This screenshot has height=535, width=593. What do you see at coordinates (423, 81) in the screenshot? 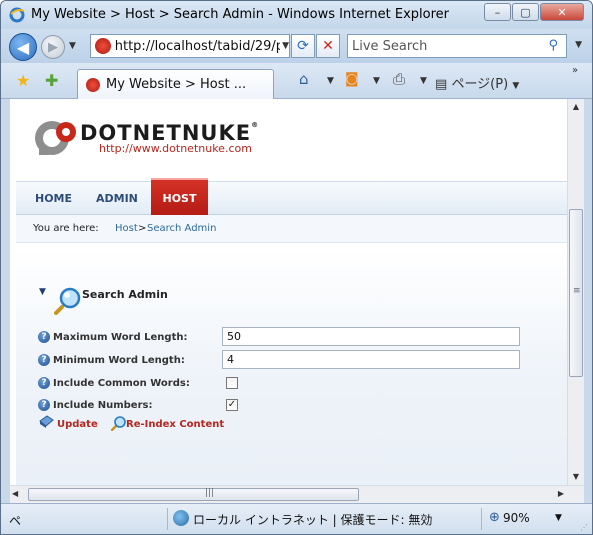
I see `print-dropdown-icon: ▼` at bounding box center [423, 81].